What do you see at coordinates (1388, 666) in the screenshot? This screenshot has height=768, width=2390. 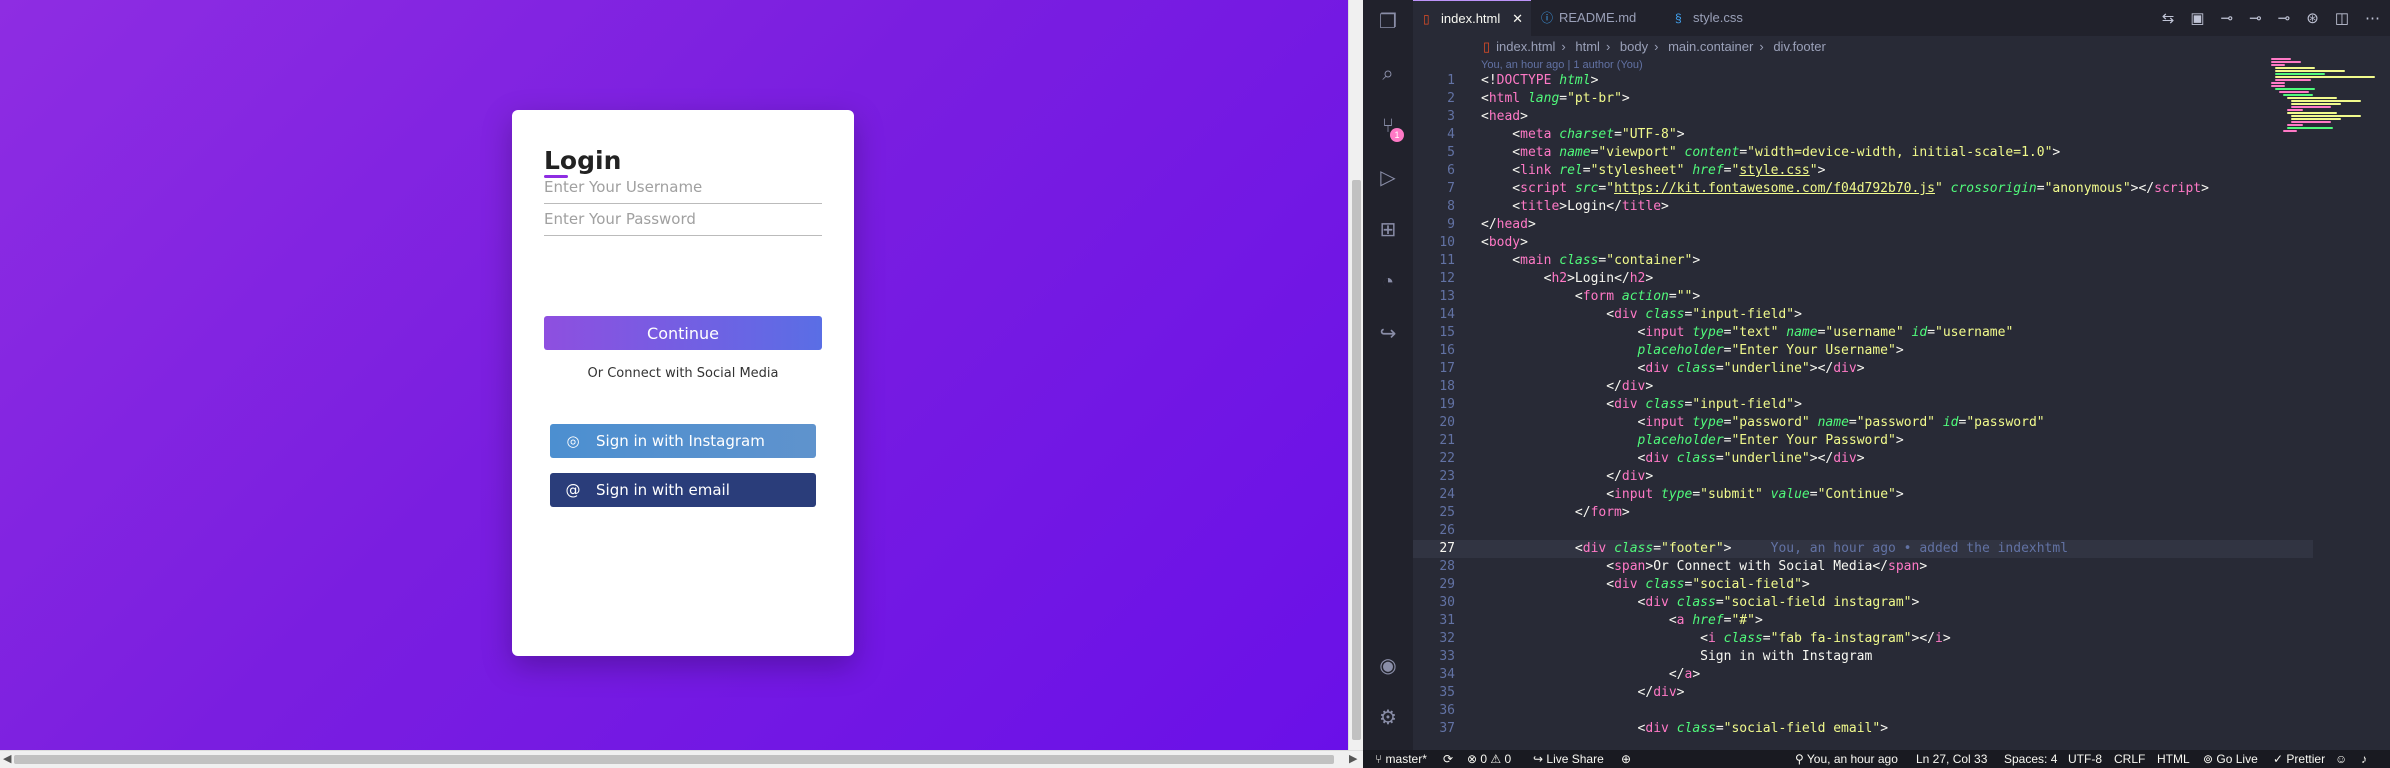 I see `account-icon: ◉` at bounding box center [1388, 666].